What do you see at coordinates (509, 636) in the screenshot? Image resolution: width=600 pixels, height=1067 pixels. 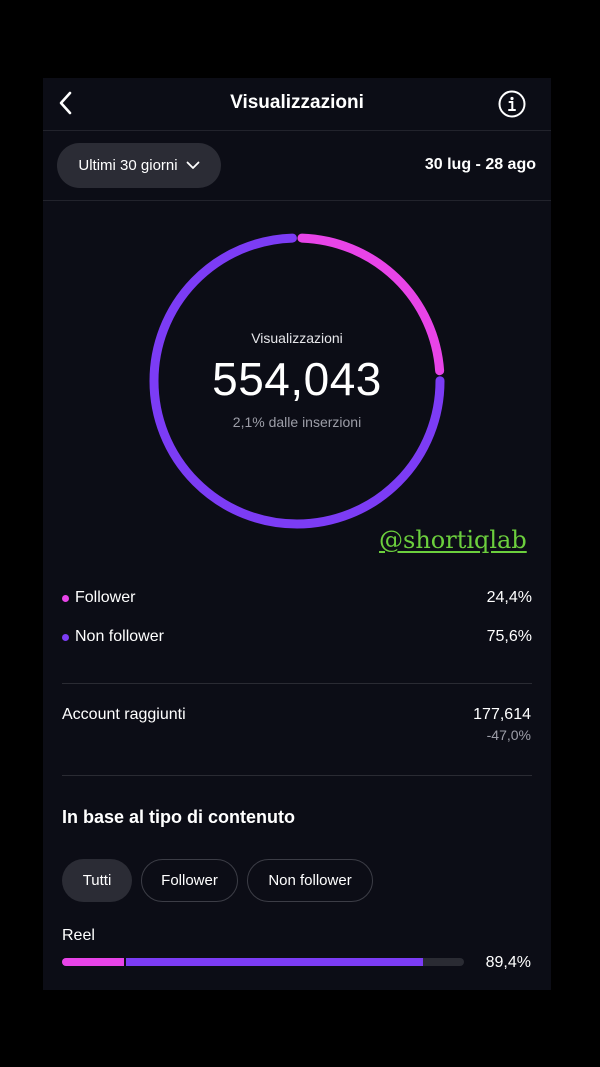 I see `legend-non-follower-percent: 75,6%` at bounding box center [509, 636].